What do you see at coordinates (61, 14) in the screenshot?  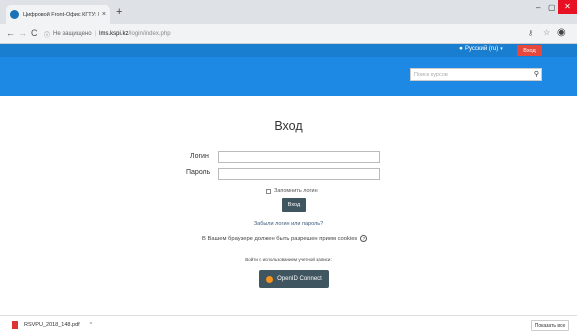 I see `tab-title: Цифровой Front-Офис КГТУ: Вход на сайт` at bounding box center [61, 14].